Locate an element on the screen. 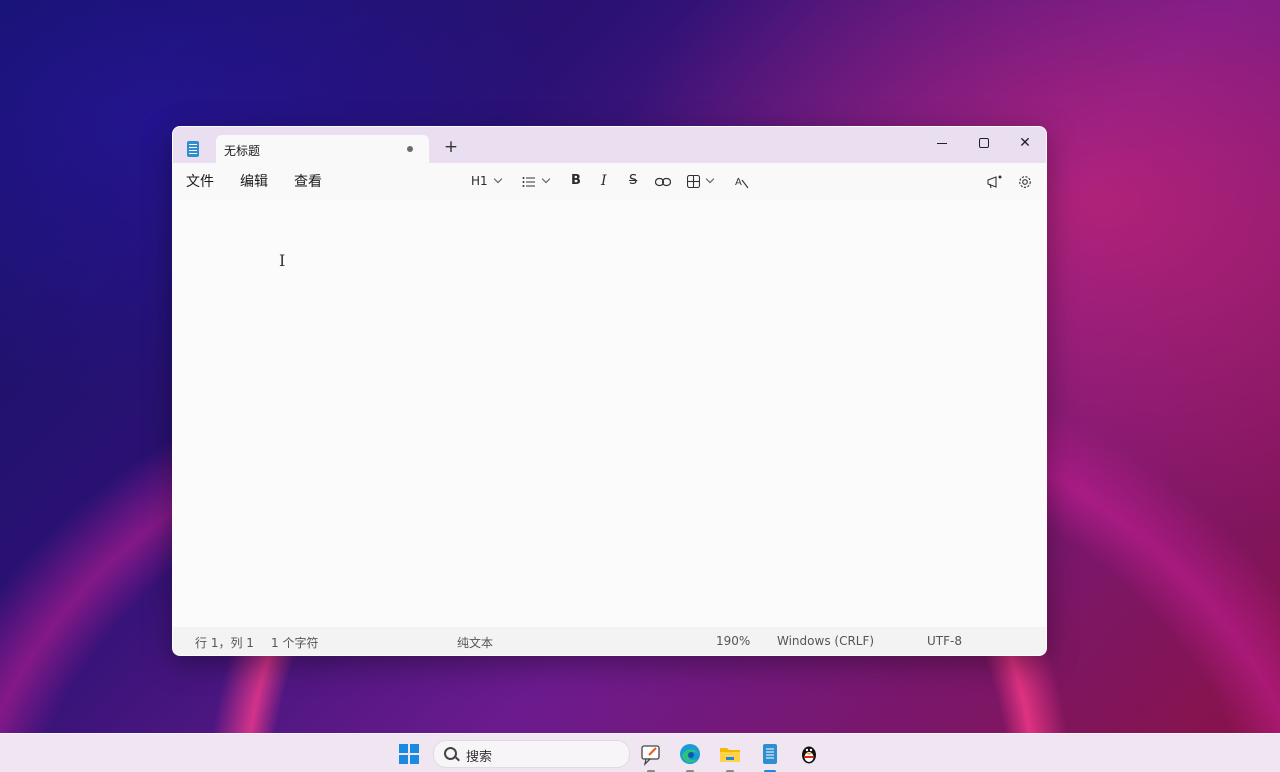 The height and width of the screenshot is (772, 1280). bold-icon: B is located at coordinates (576, 180).